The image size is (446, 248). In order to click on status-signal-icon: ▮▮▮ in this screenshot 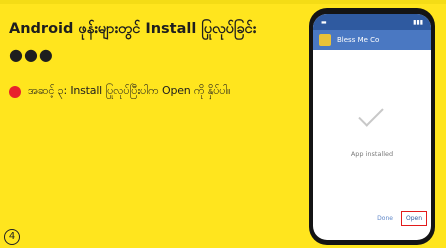, I will do `click(418, 22)`.